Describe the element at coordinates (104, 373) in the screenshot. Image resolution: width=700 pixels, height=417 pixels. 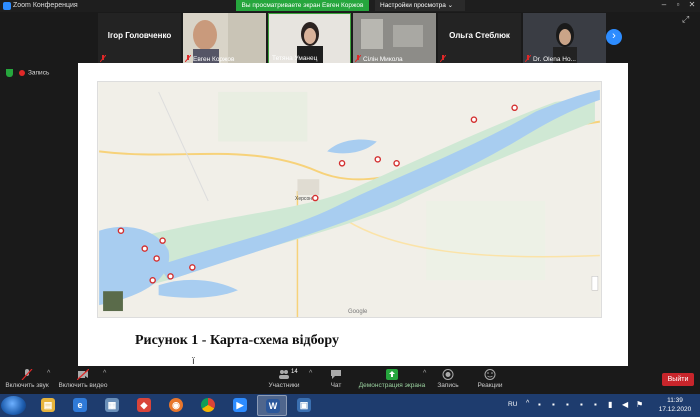
I see `video-options-caret-icon: ^` at that location.